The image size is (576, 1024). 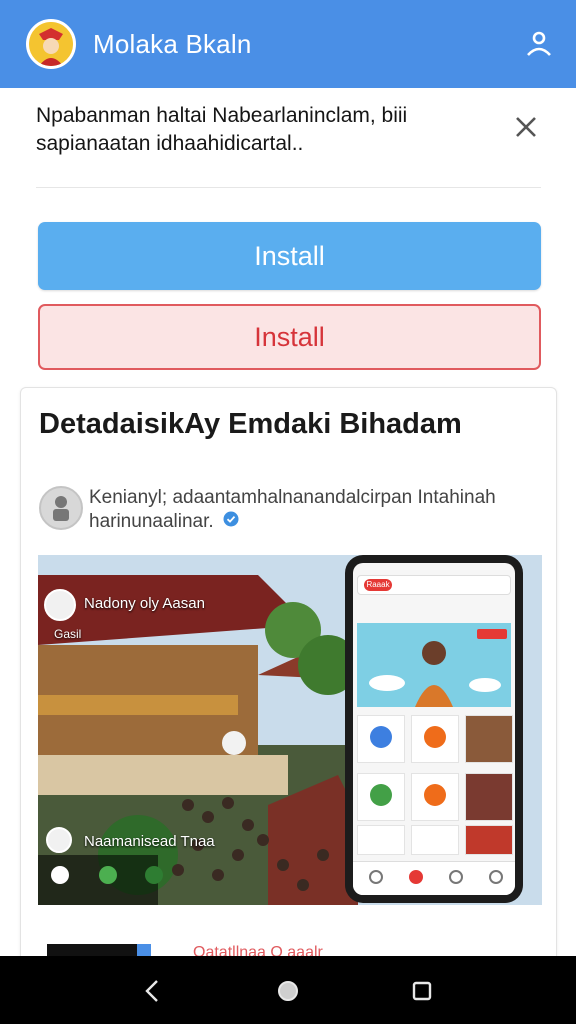 What do you see at coordinates (416, 877) in the screenshot?
I see `phone-nav-active-icon` at bounding box center [416, 877].